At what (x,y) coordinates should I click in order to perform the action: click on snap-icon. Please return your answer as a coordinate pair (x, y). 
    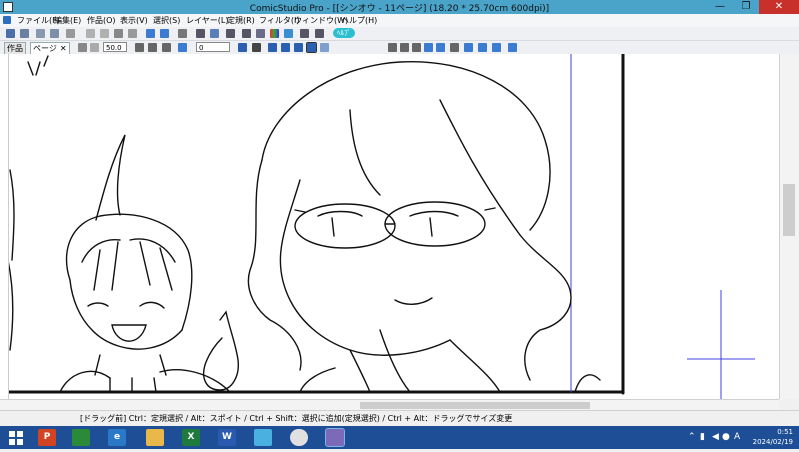
    Looking at the image, I should click on (311, 47).